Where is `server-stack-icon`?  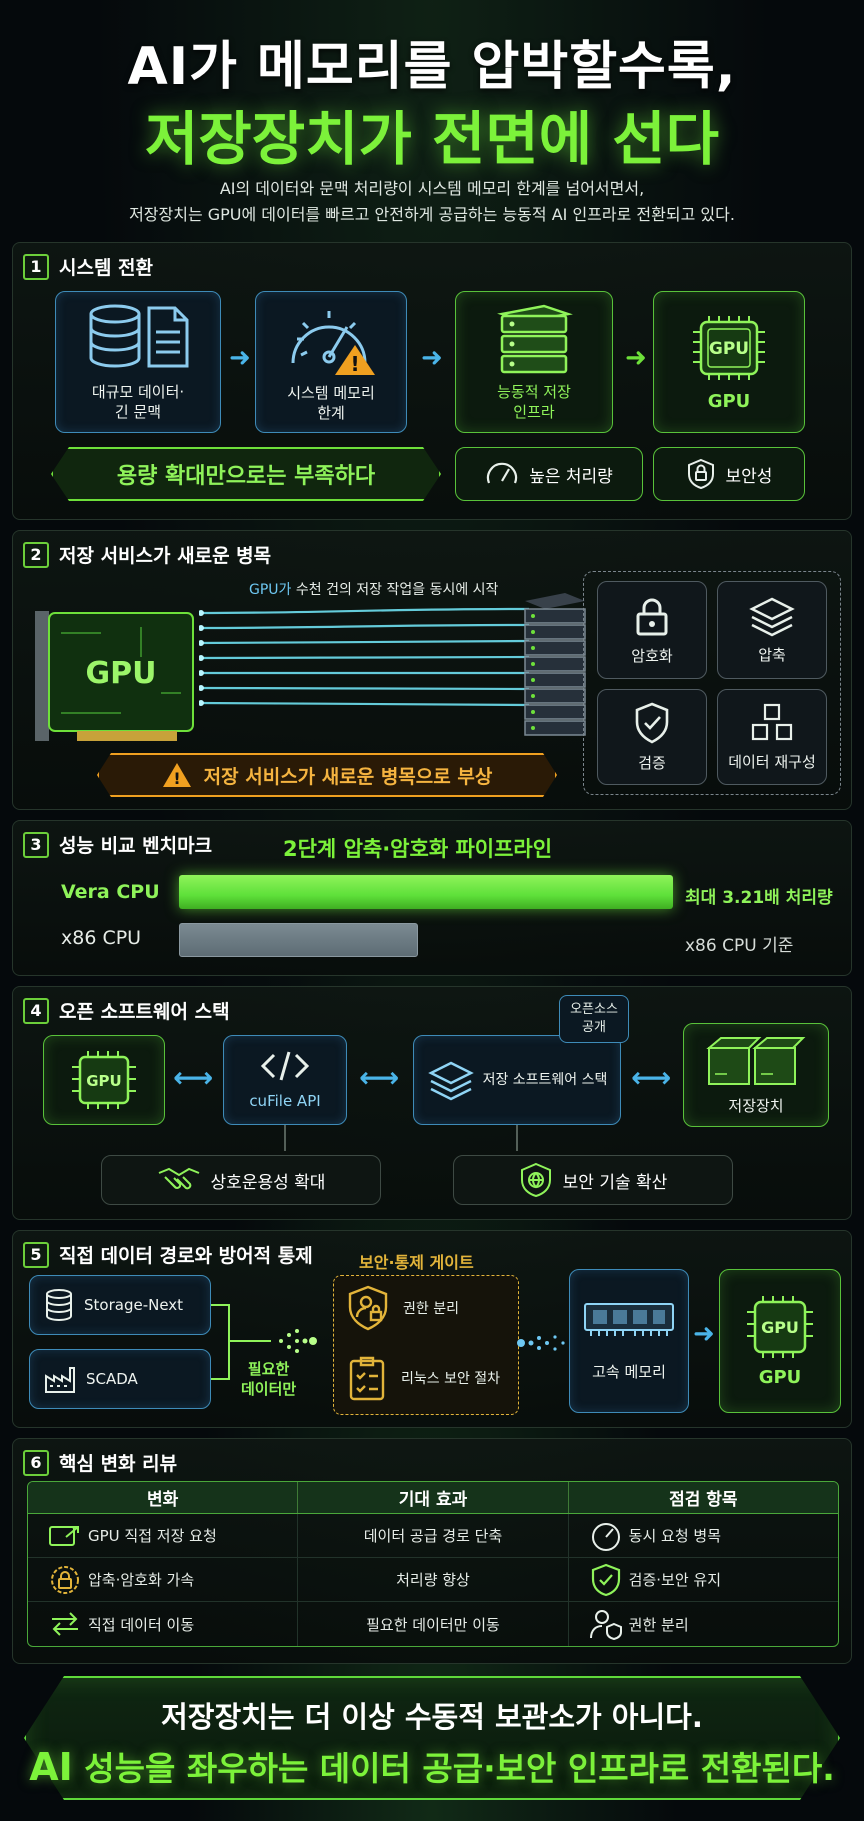 server-stack-icon is located at coordinates (535, 339).